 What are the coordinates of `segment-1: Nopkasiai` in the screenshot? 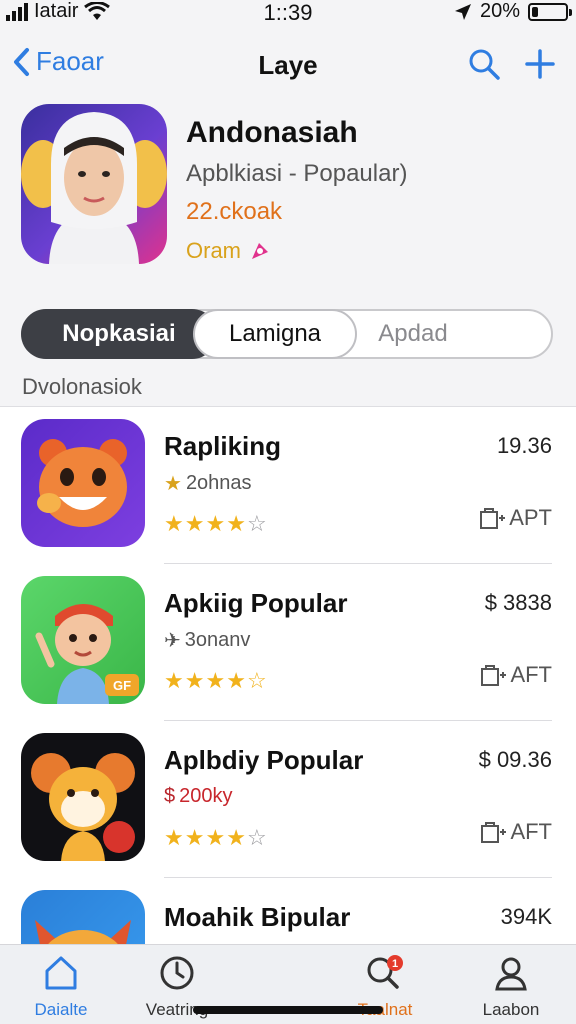 It's located at (119, 334).